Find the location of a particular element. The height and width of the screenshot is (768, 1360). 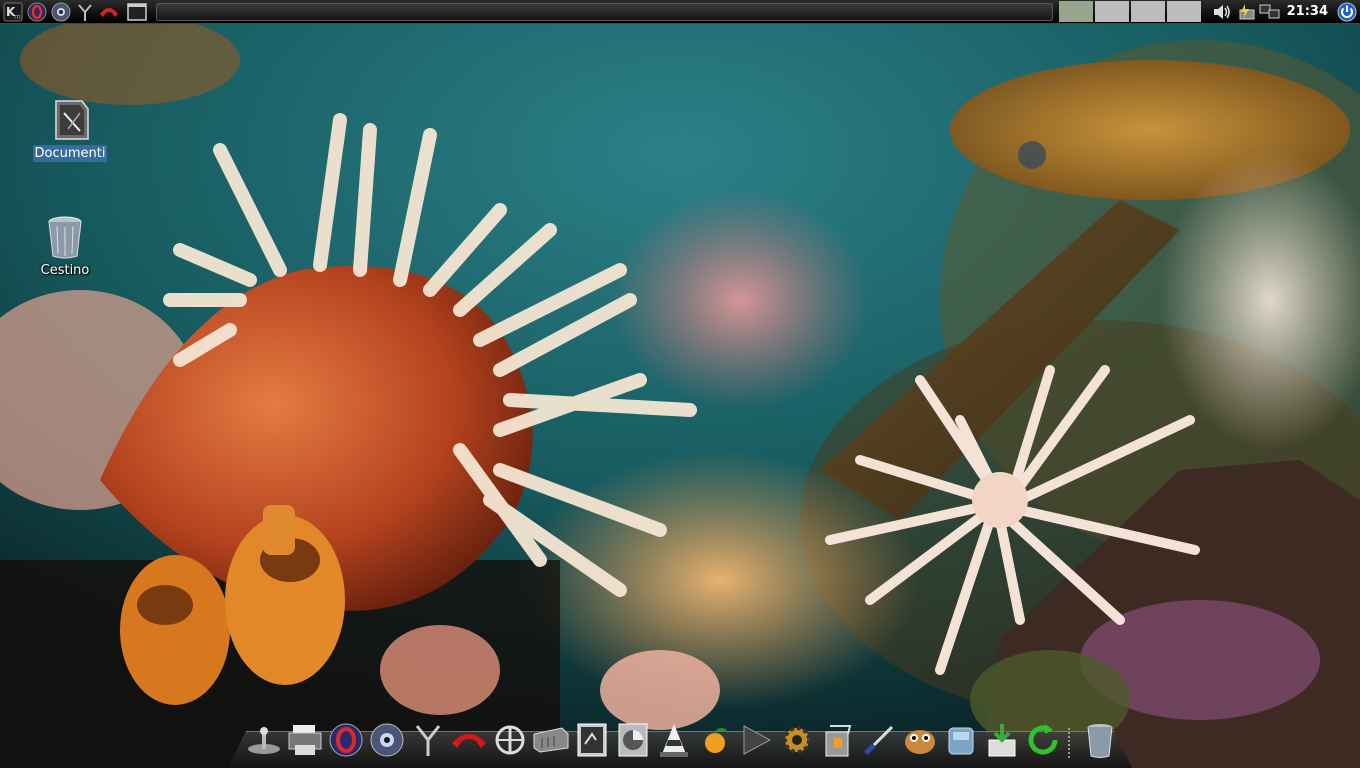

package-icon is located at coordinates (838, 740).